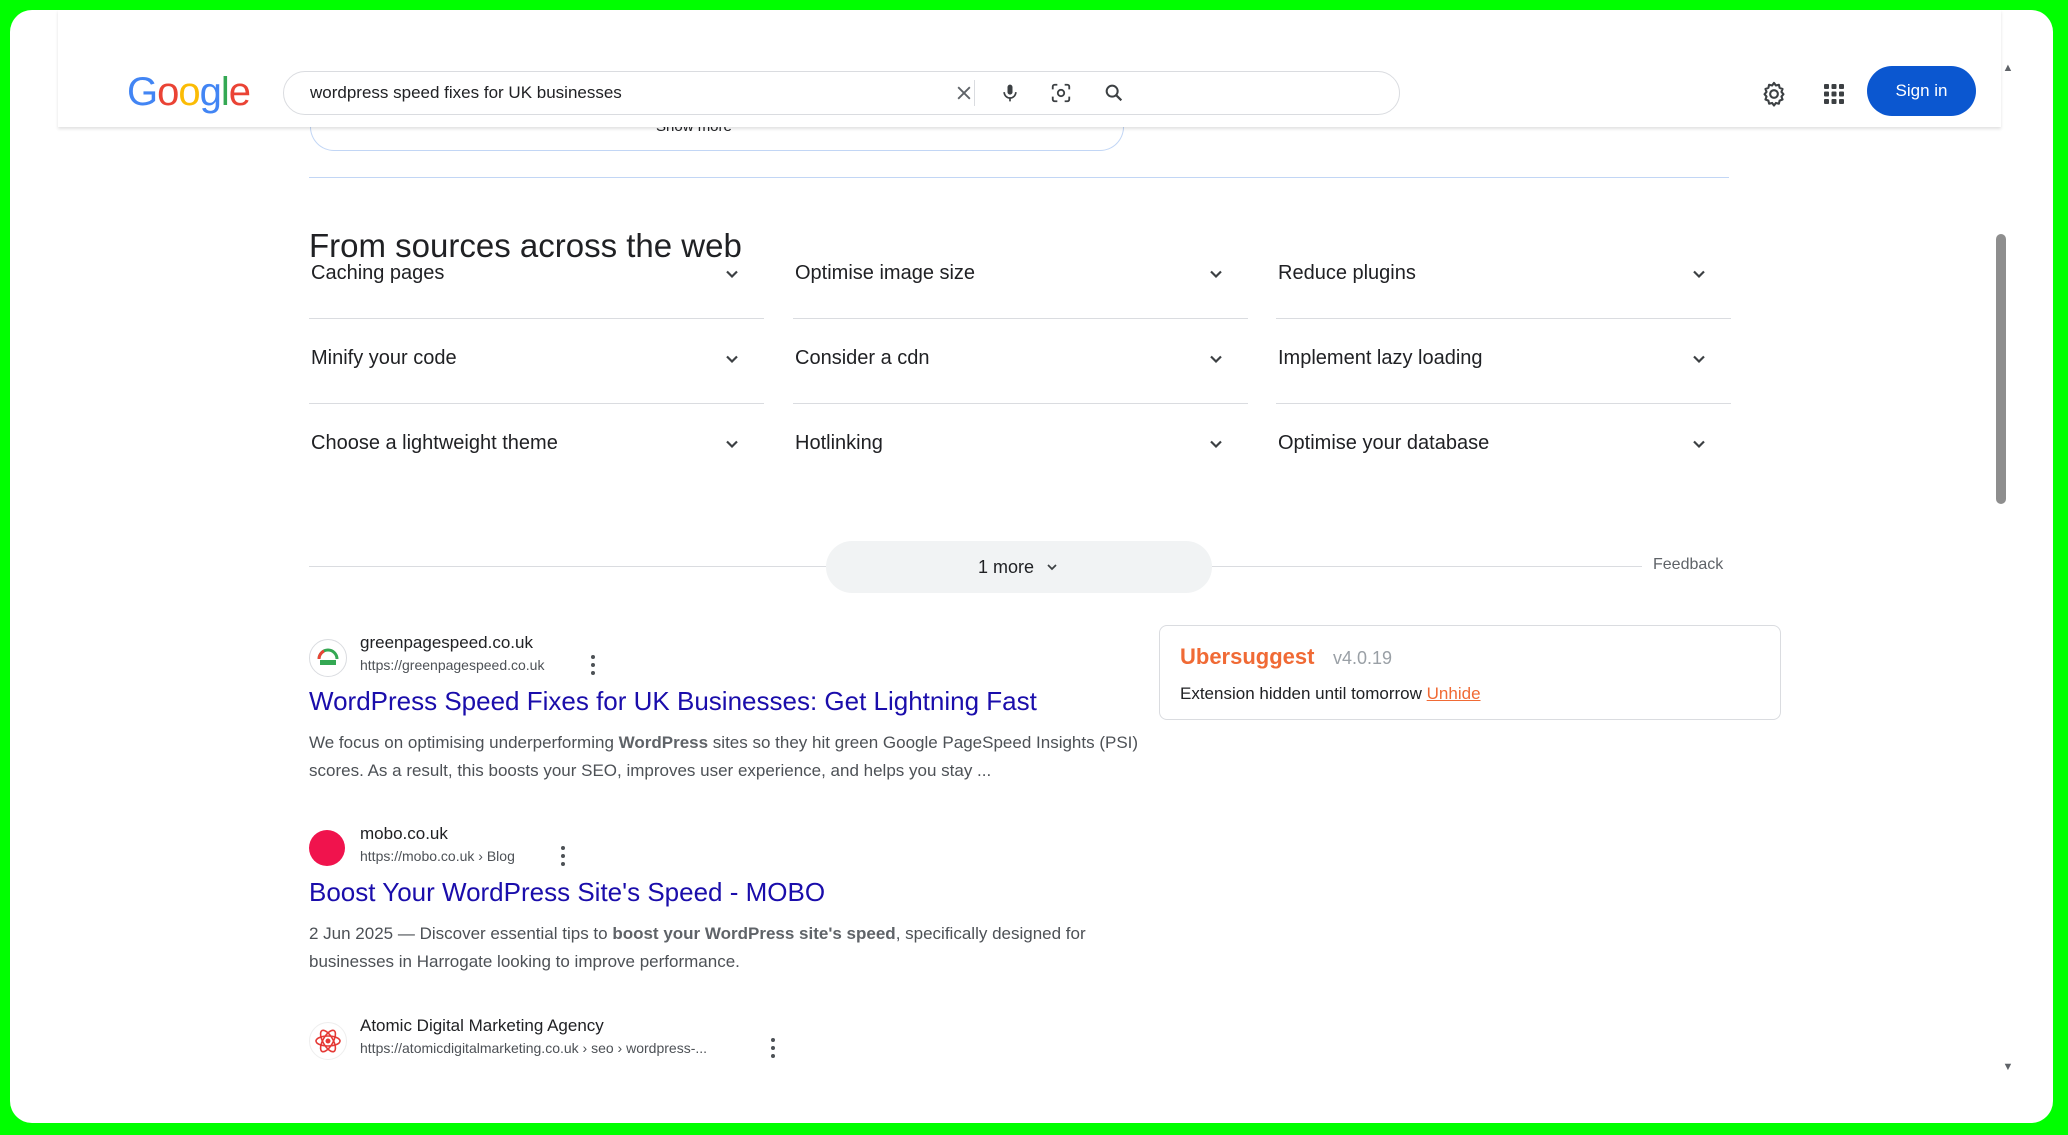  I want to click on accordion-item: Optimise your database, so click(1503, 446).